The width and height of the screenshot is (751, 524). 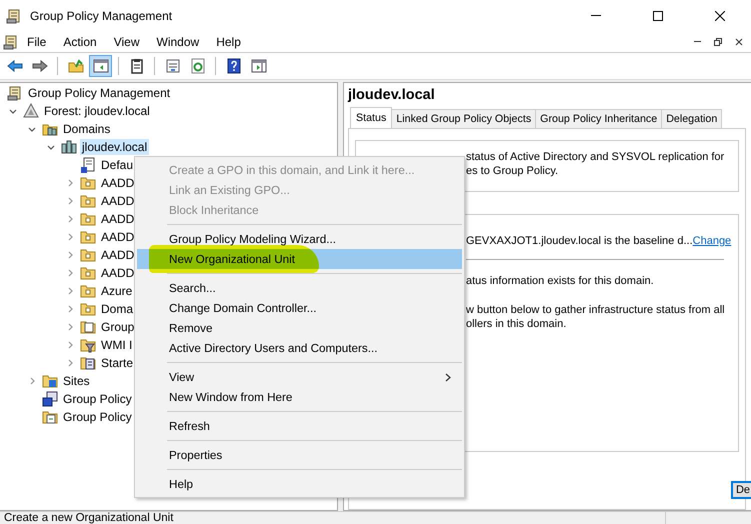 What do you see at coordinates (88, 518) in the screenshot?
I see `status-text: Create a new Organizational Unit` at bounding box center [88, 518].